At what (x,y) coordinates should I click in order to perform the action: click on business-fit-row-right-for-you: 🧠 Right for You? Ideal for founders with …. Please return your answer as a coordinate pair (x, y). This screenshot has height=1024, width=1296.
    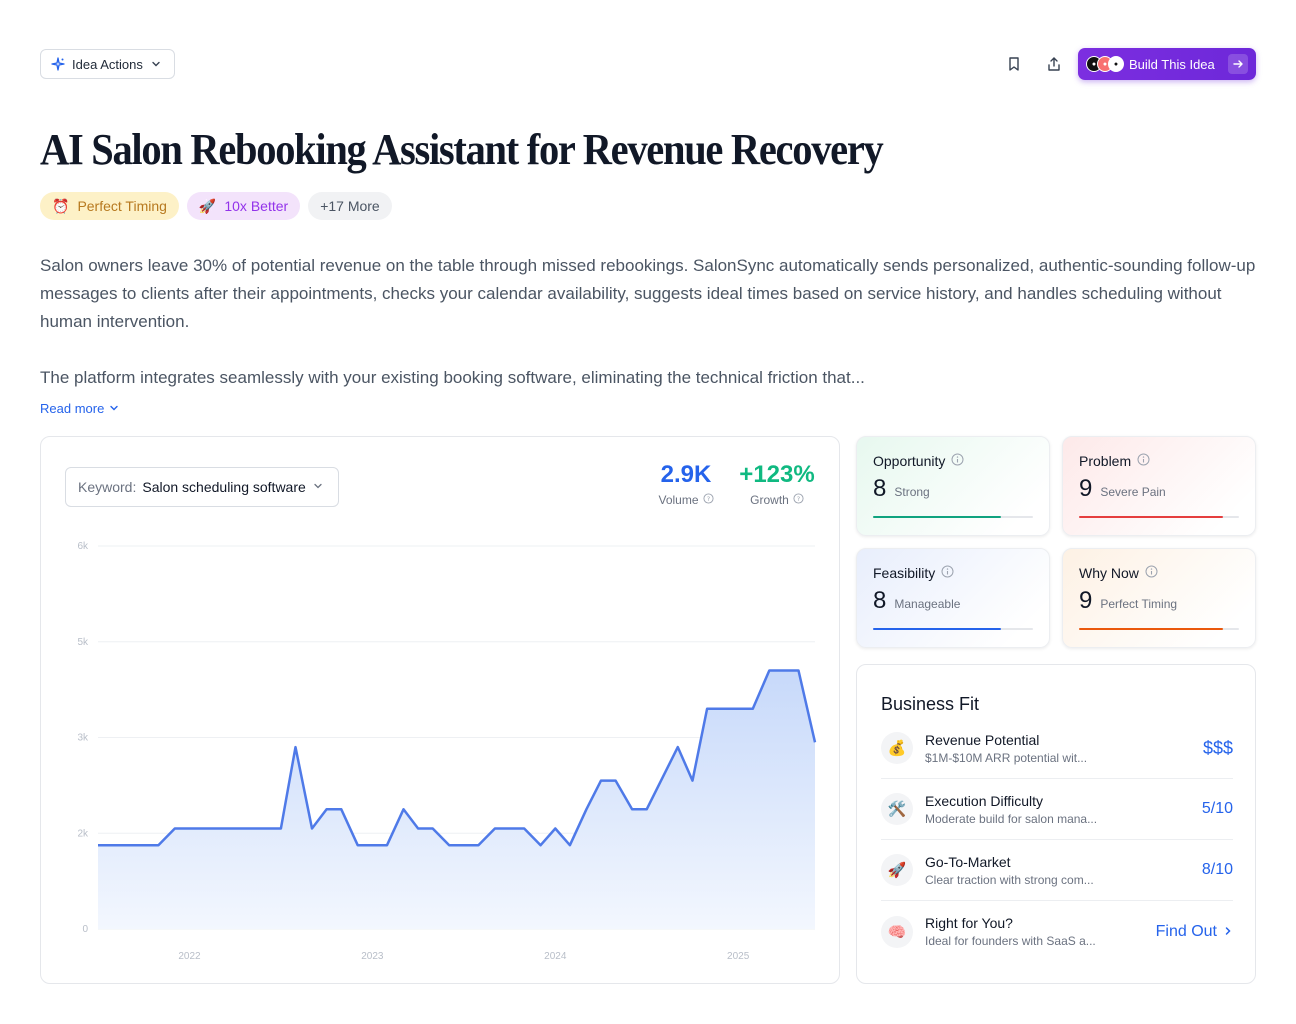
    Looking at the image, I should click on (1057, 931).